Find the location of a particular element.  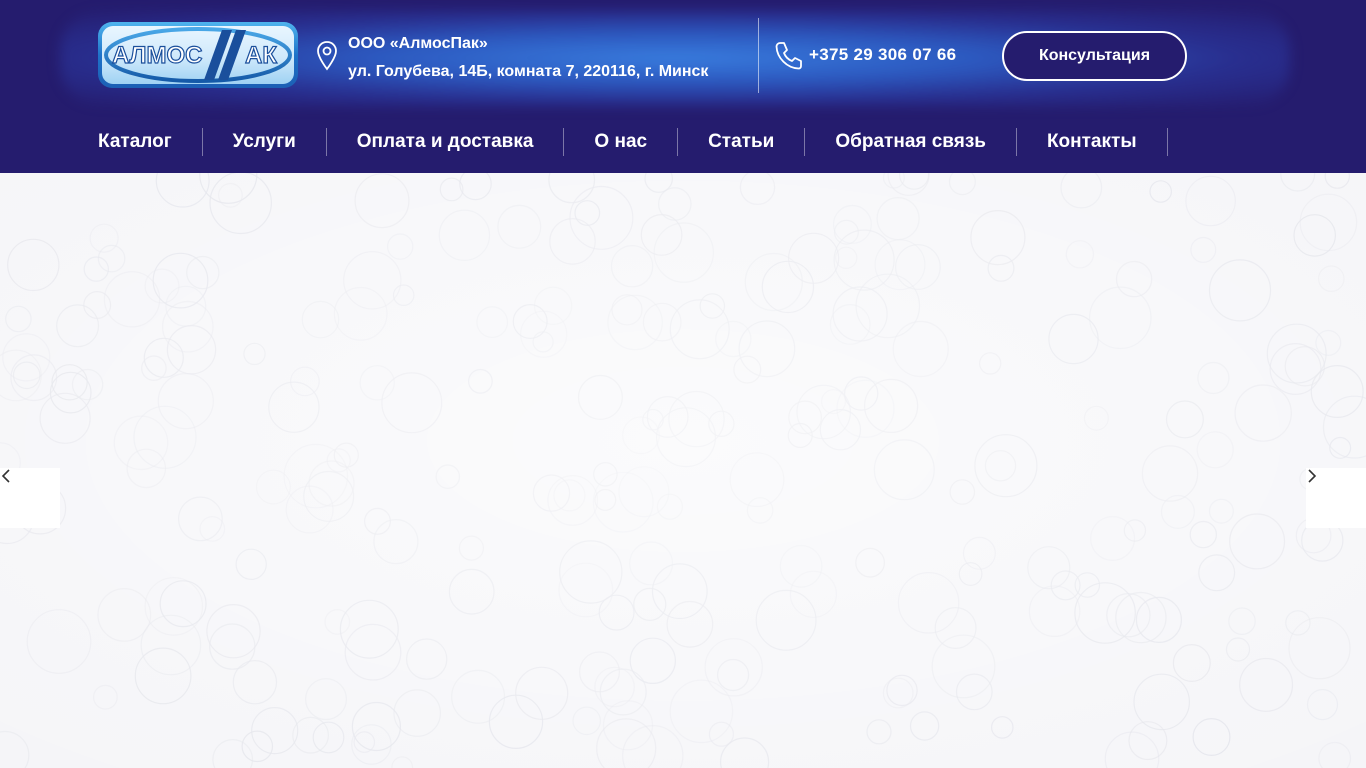

logo-plate: АЛМОС АК is located at coordinates (198, 55).